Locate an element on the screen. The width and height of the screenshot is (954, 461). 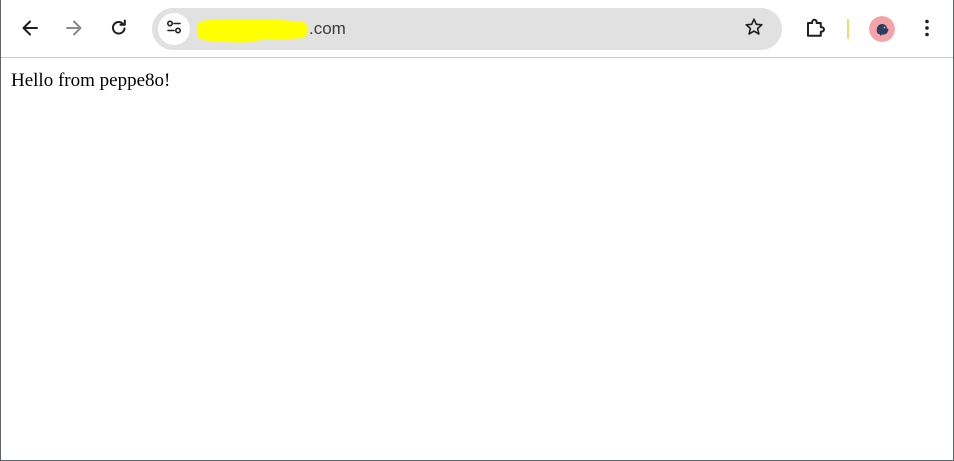
extensions-button is located at coordinates (815, 28).